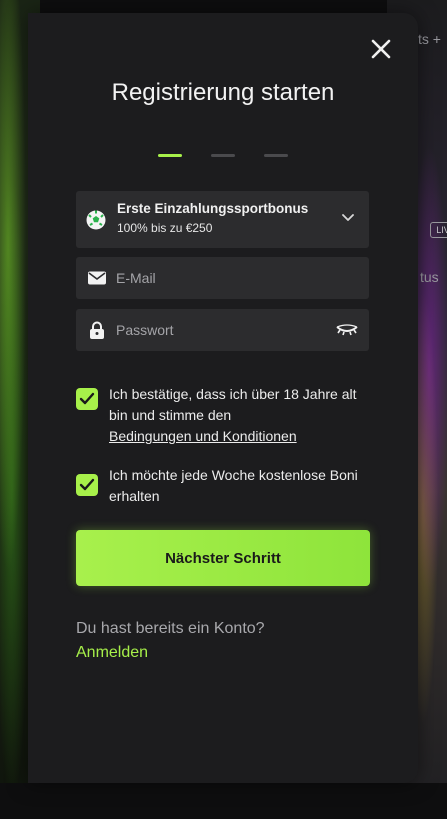 This screenshot has width=447, height=819. What do you see at coordinates (112, 653) in the screenshot?
I see `login-link: Anmelden` at bounding box center [112, 653].